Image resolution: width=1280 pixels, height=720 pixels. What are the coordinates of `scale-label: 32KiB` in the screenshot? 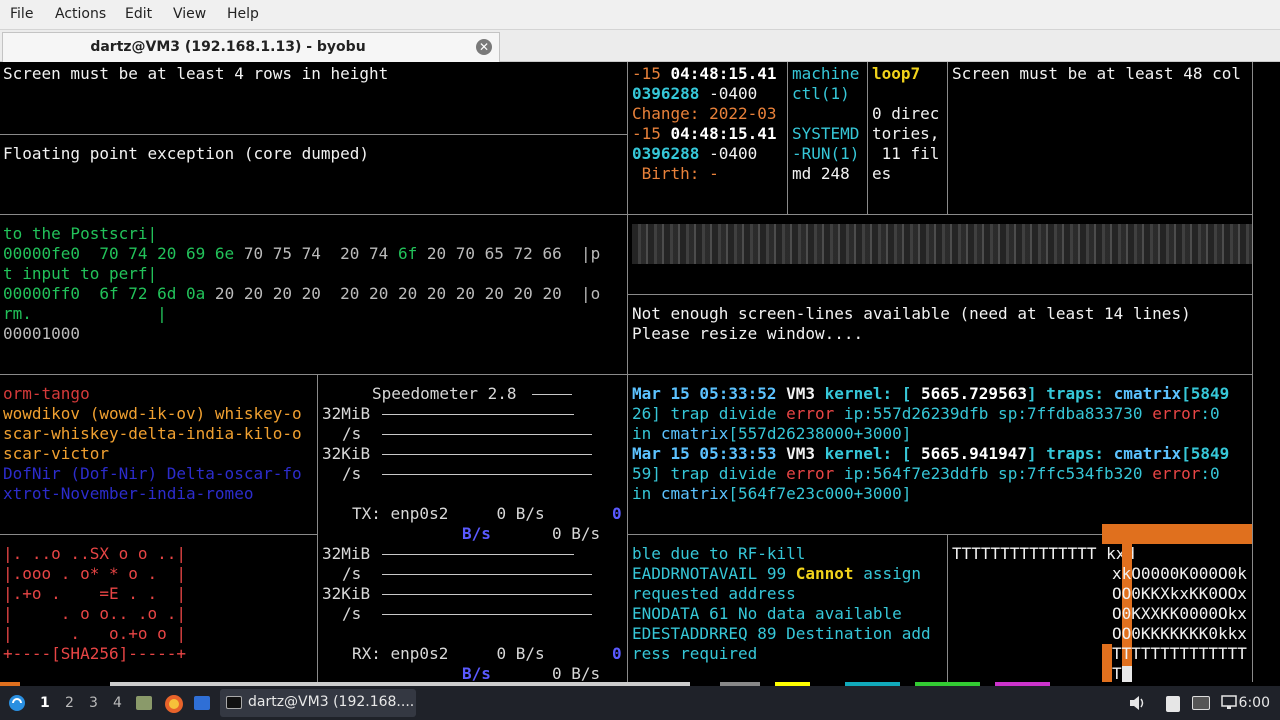 It's located at (346, 453).